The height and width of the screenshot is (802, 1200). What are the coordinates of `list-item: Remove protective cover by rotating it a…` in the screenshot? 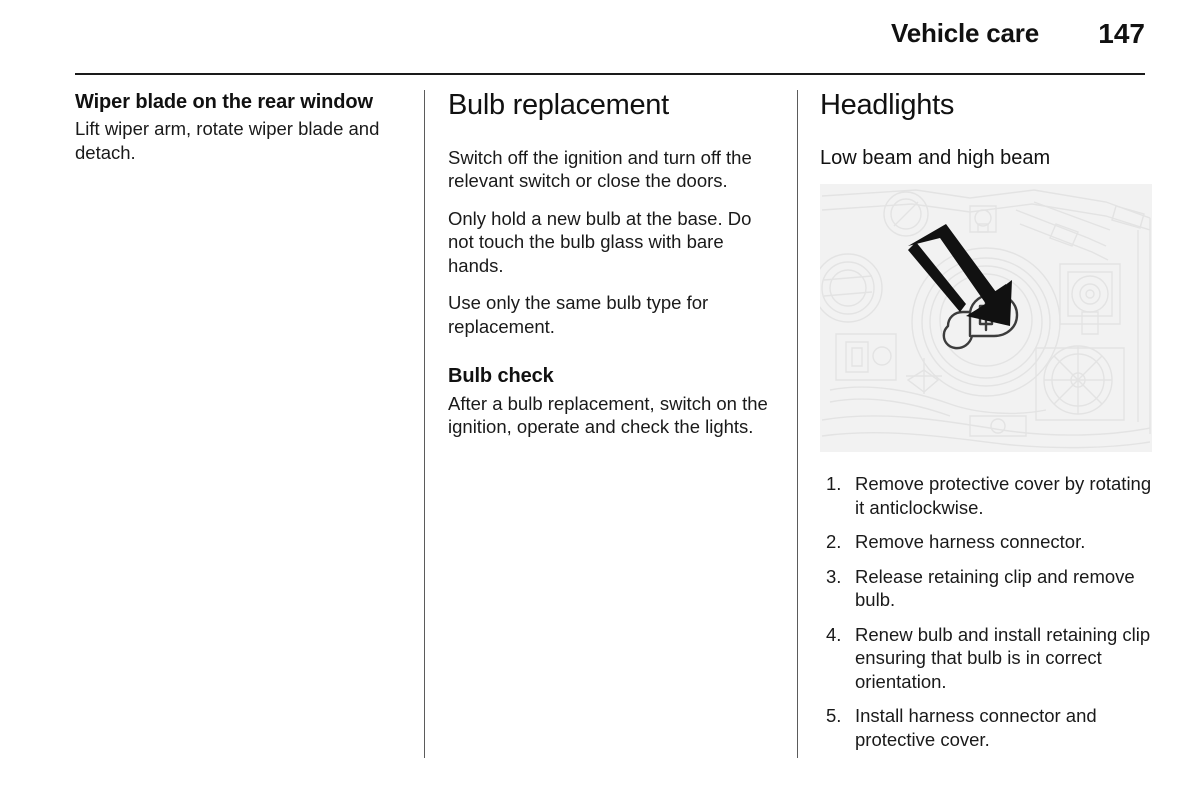 It's located at (989, 495).